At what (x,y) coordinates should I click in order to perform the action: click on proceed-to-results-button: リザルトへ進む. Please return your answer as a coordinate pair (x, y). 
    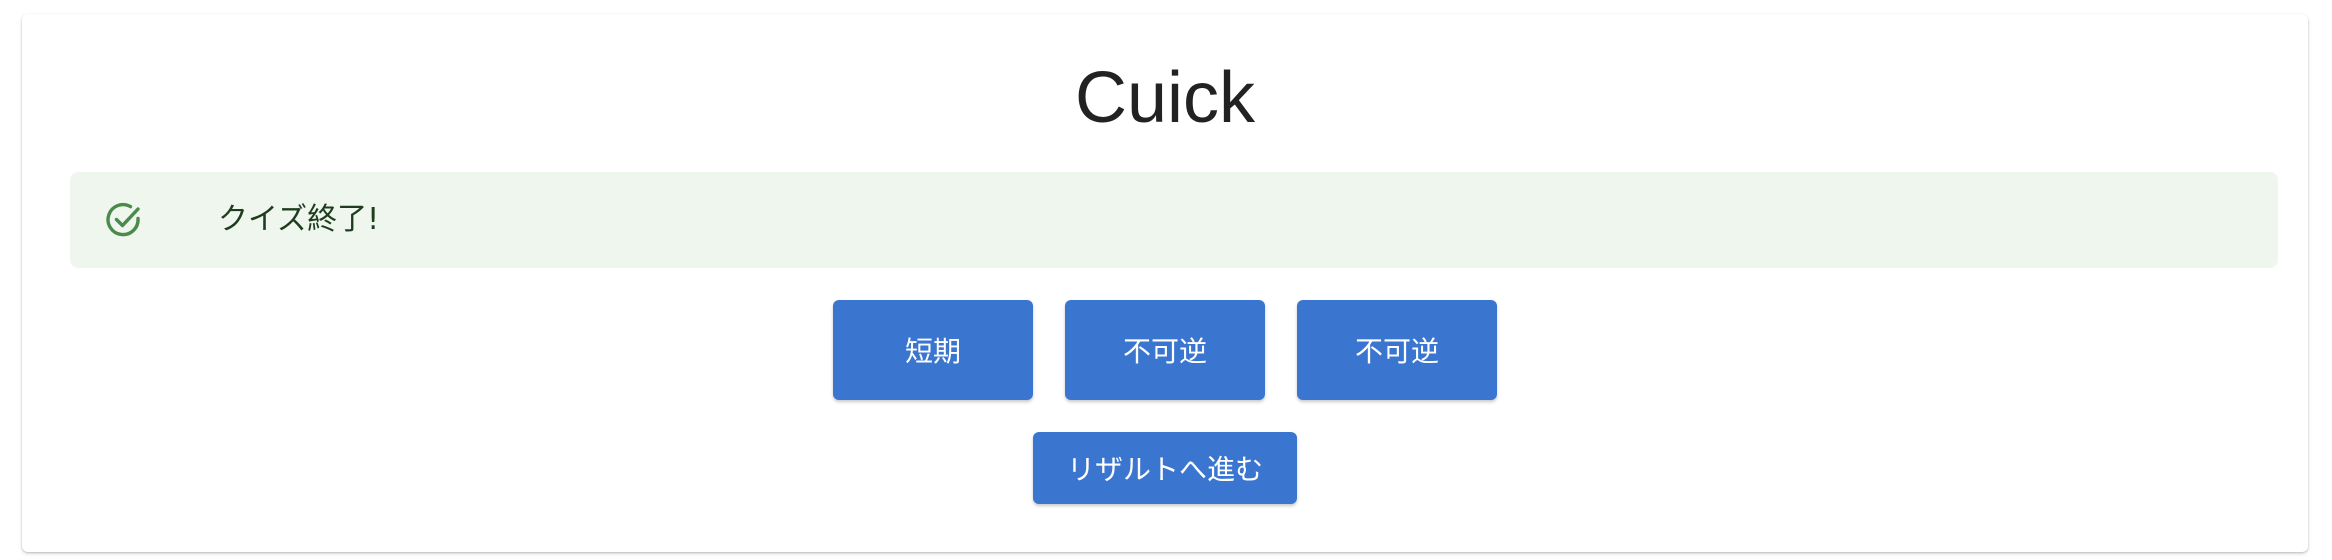
    Looking at the image, I should click on (1165, 468).